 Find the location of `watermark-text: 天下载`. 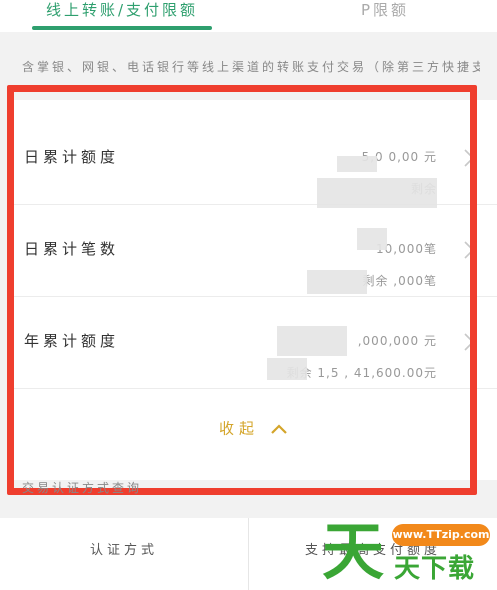

watermark-text: 天下载 is located at coordinates (435, 569).